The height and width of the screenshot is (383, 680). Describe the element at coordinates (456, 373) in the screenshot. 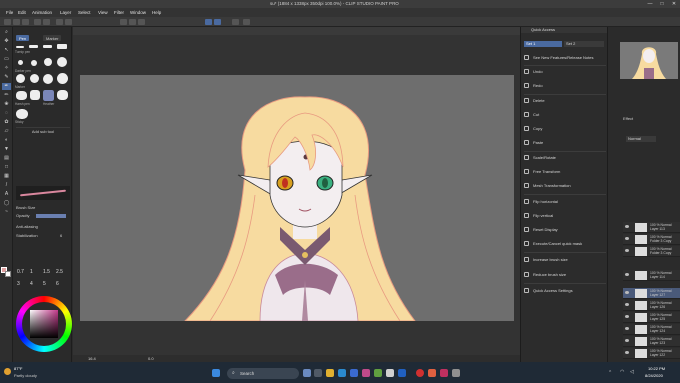

I see `clip-studio-icon` at that location.